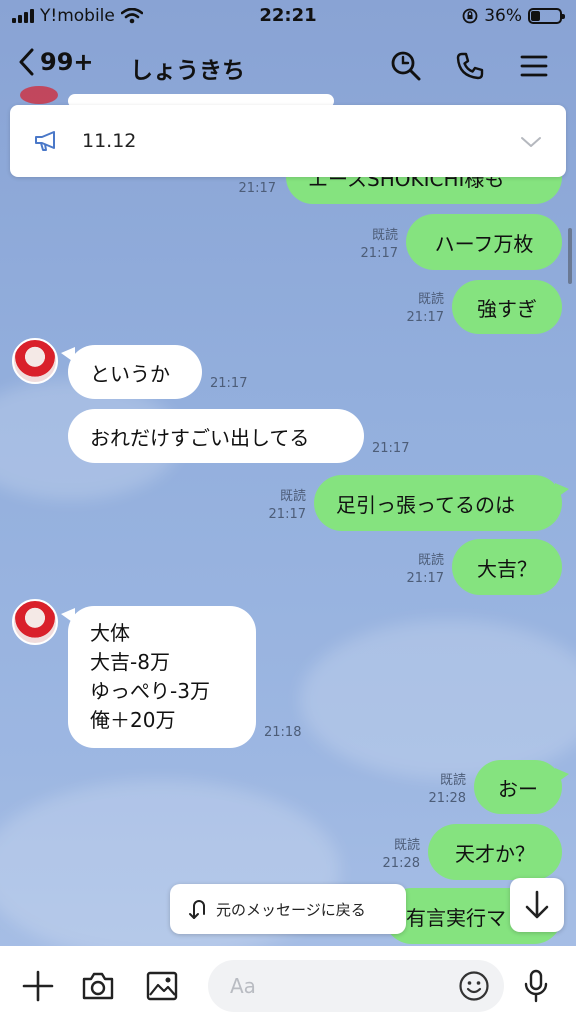 This screenshot has height=1024, width=576. What do you see at coordinates (216, 436) in the screenshot?
I see `message-bubble: おれだけすごい出してる` at bounding box center [216, 436].